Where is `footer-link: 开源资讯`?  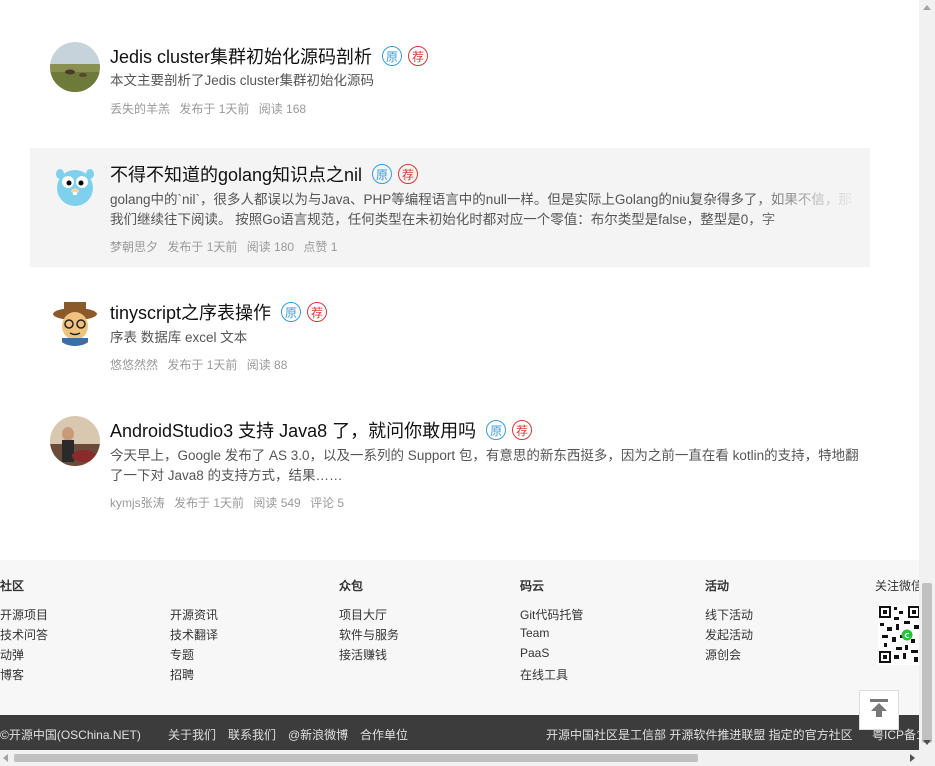 footer-link: 开源资讯 is located at coordinates (194, 614).